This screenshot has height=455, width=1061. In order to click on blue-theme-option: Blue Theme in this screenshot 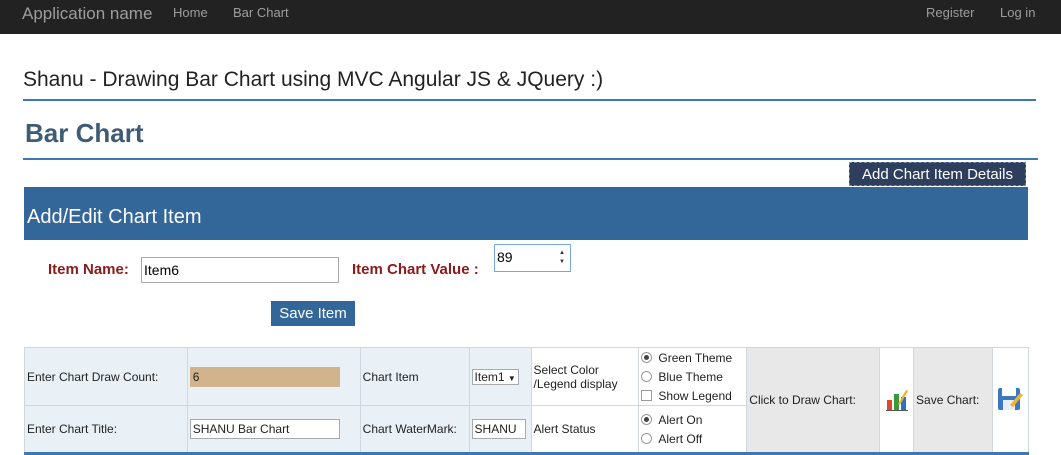, I will do `click(692, 376)`.